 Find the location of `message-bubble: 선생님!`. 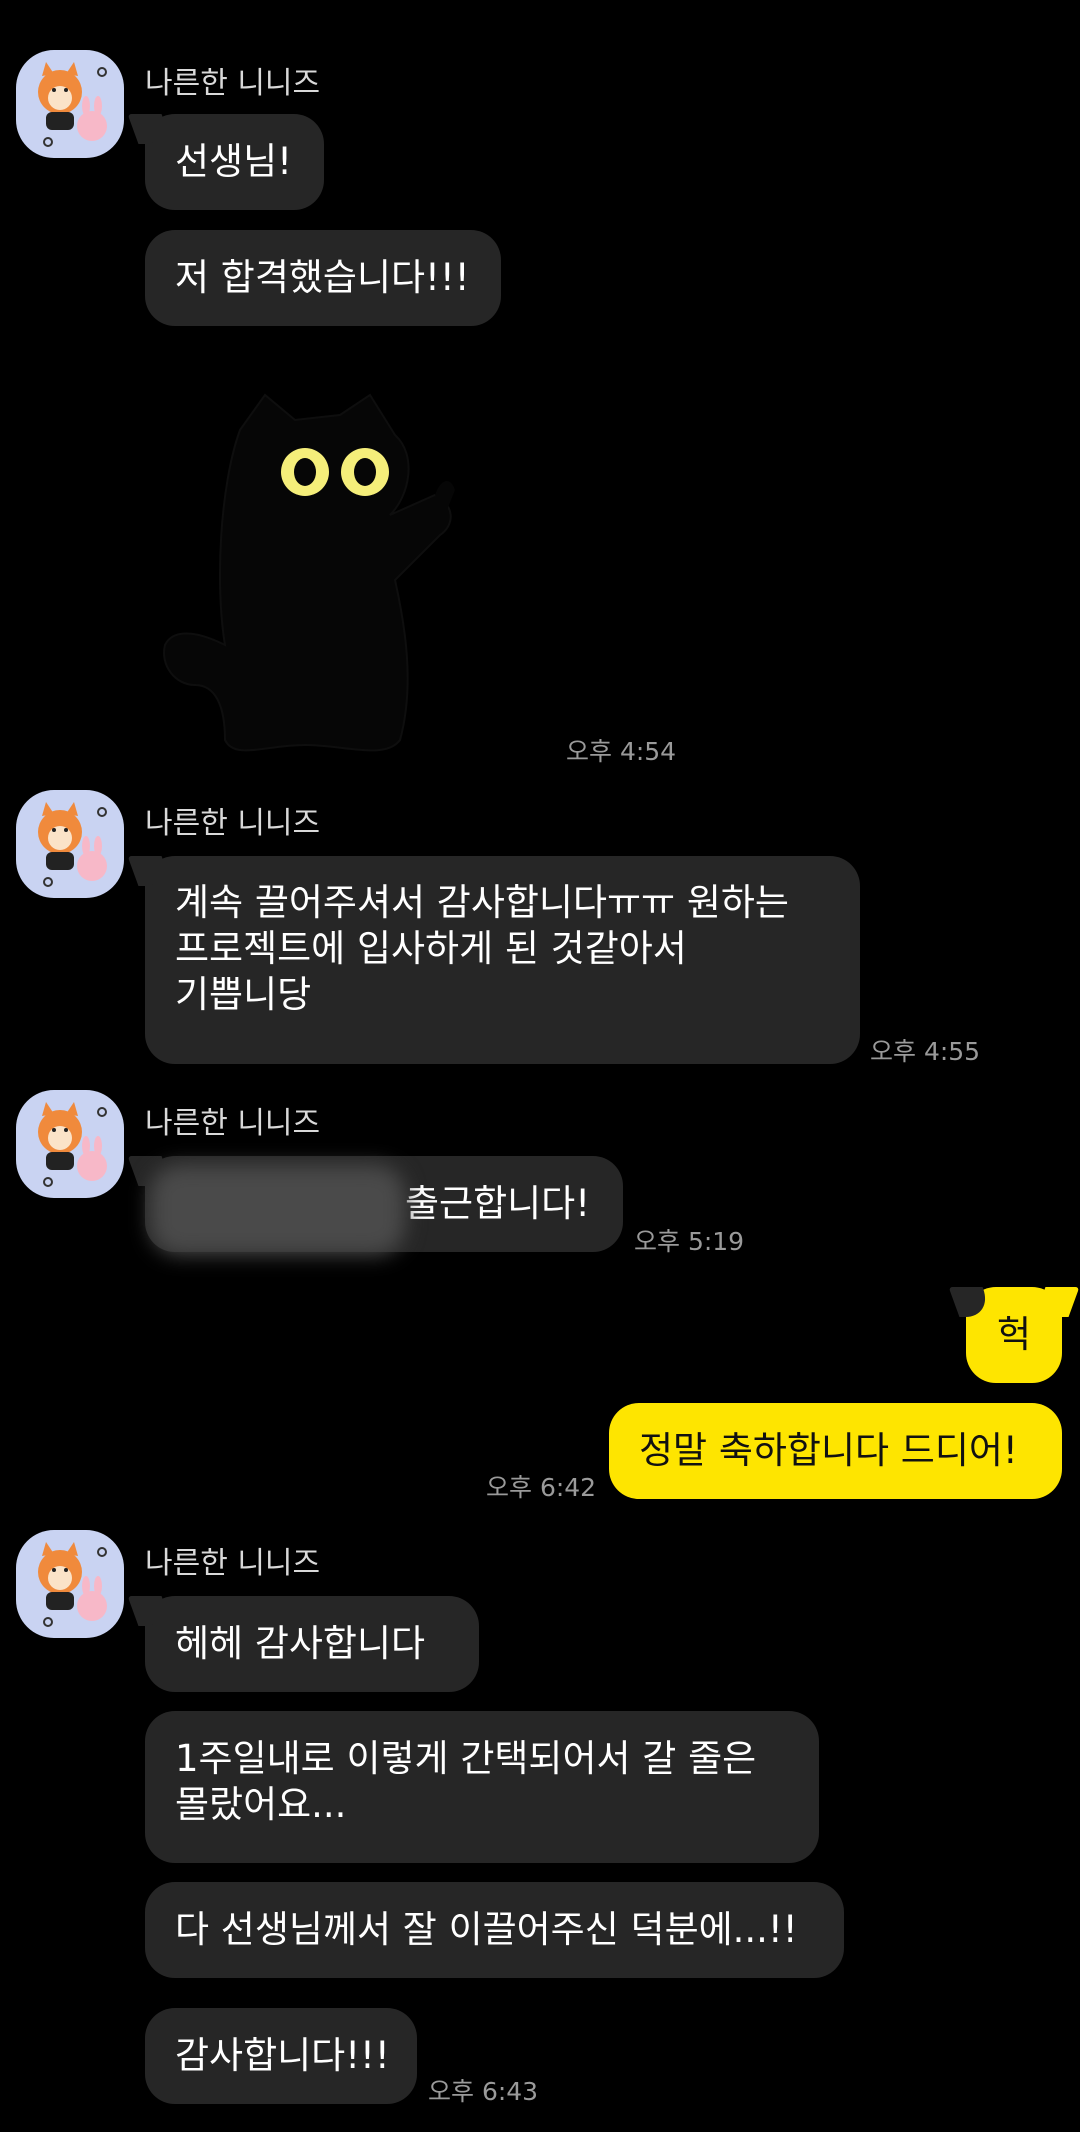

message-bubble: 선생님! is located at coordinates (234, 162).